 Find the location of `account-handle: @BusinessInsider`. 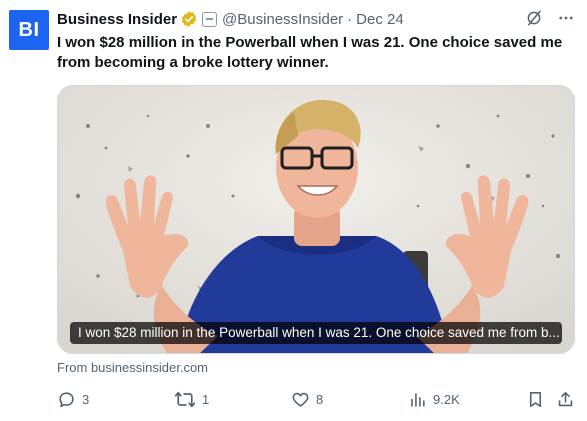

account-handle: @BusinessInsider is located at coordinates (282, 19).